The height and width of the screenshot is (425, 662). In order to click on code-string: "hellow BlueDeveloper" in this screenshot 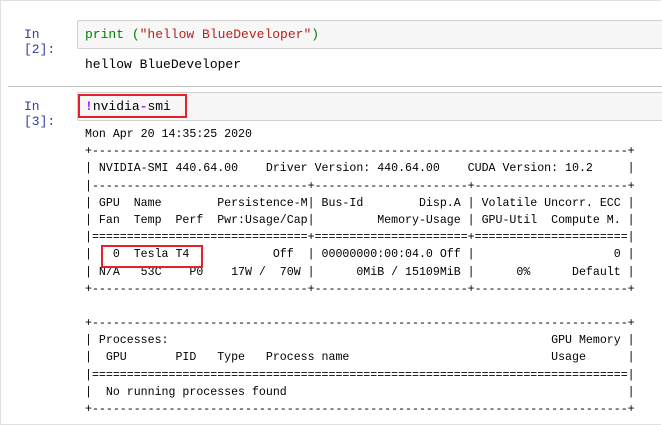, I will do `click(225, 34)`.